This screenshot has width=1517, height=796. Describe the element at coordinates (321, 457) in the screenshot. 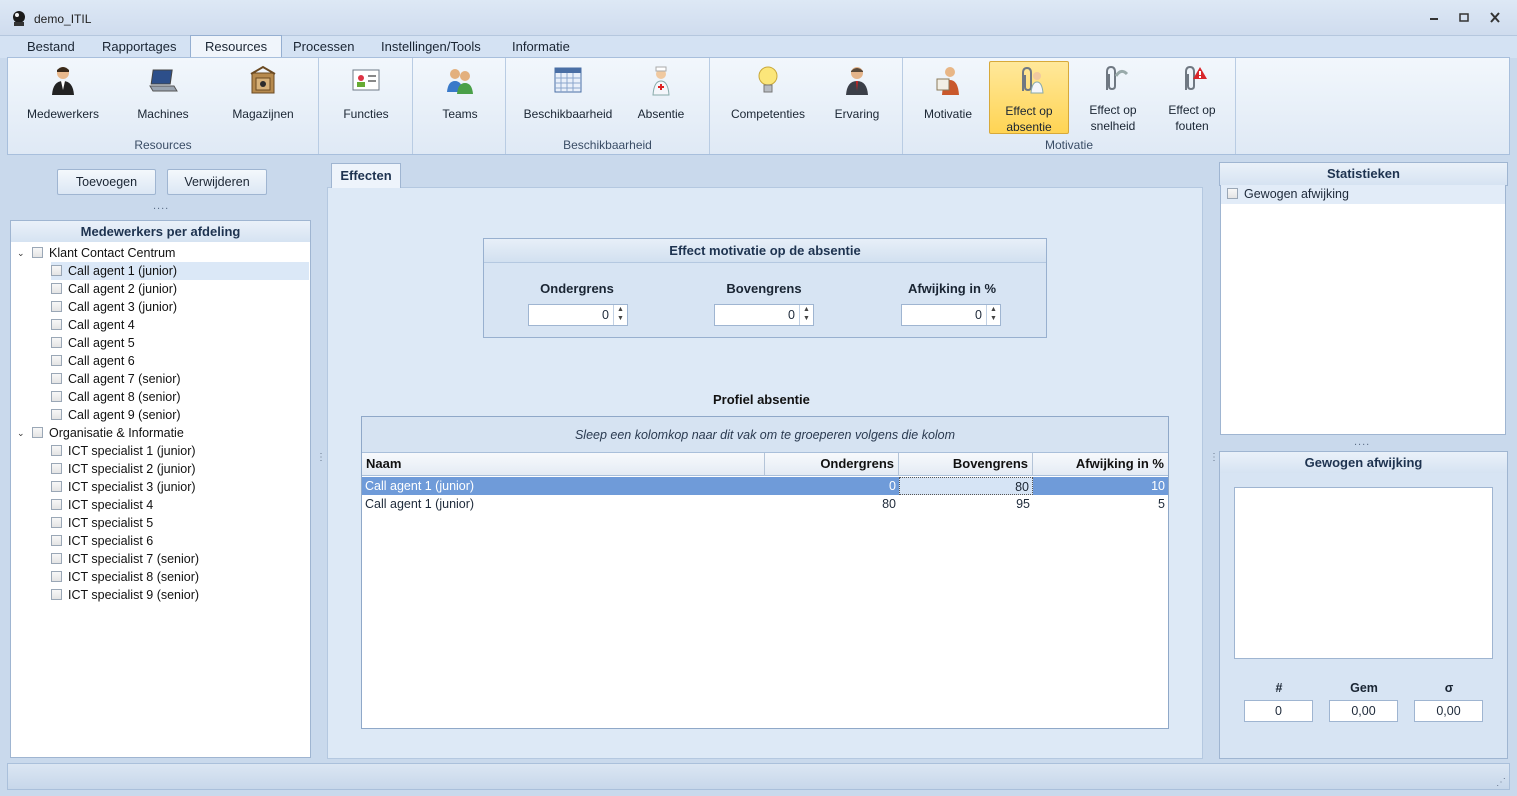

I see `left-splitter-grip: ⋮` at that location.